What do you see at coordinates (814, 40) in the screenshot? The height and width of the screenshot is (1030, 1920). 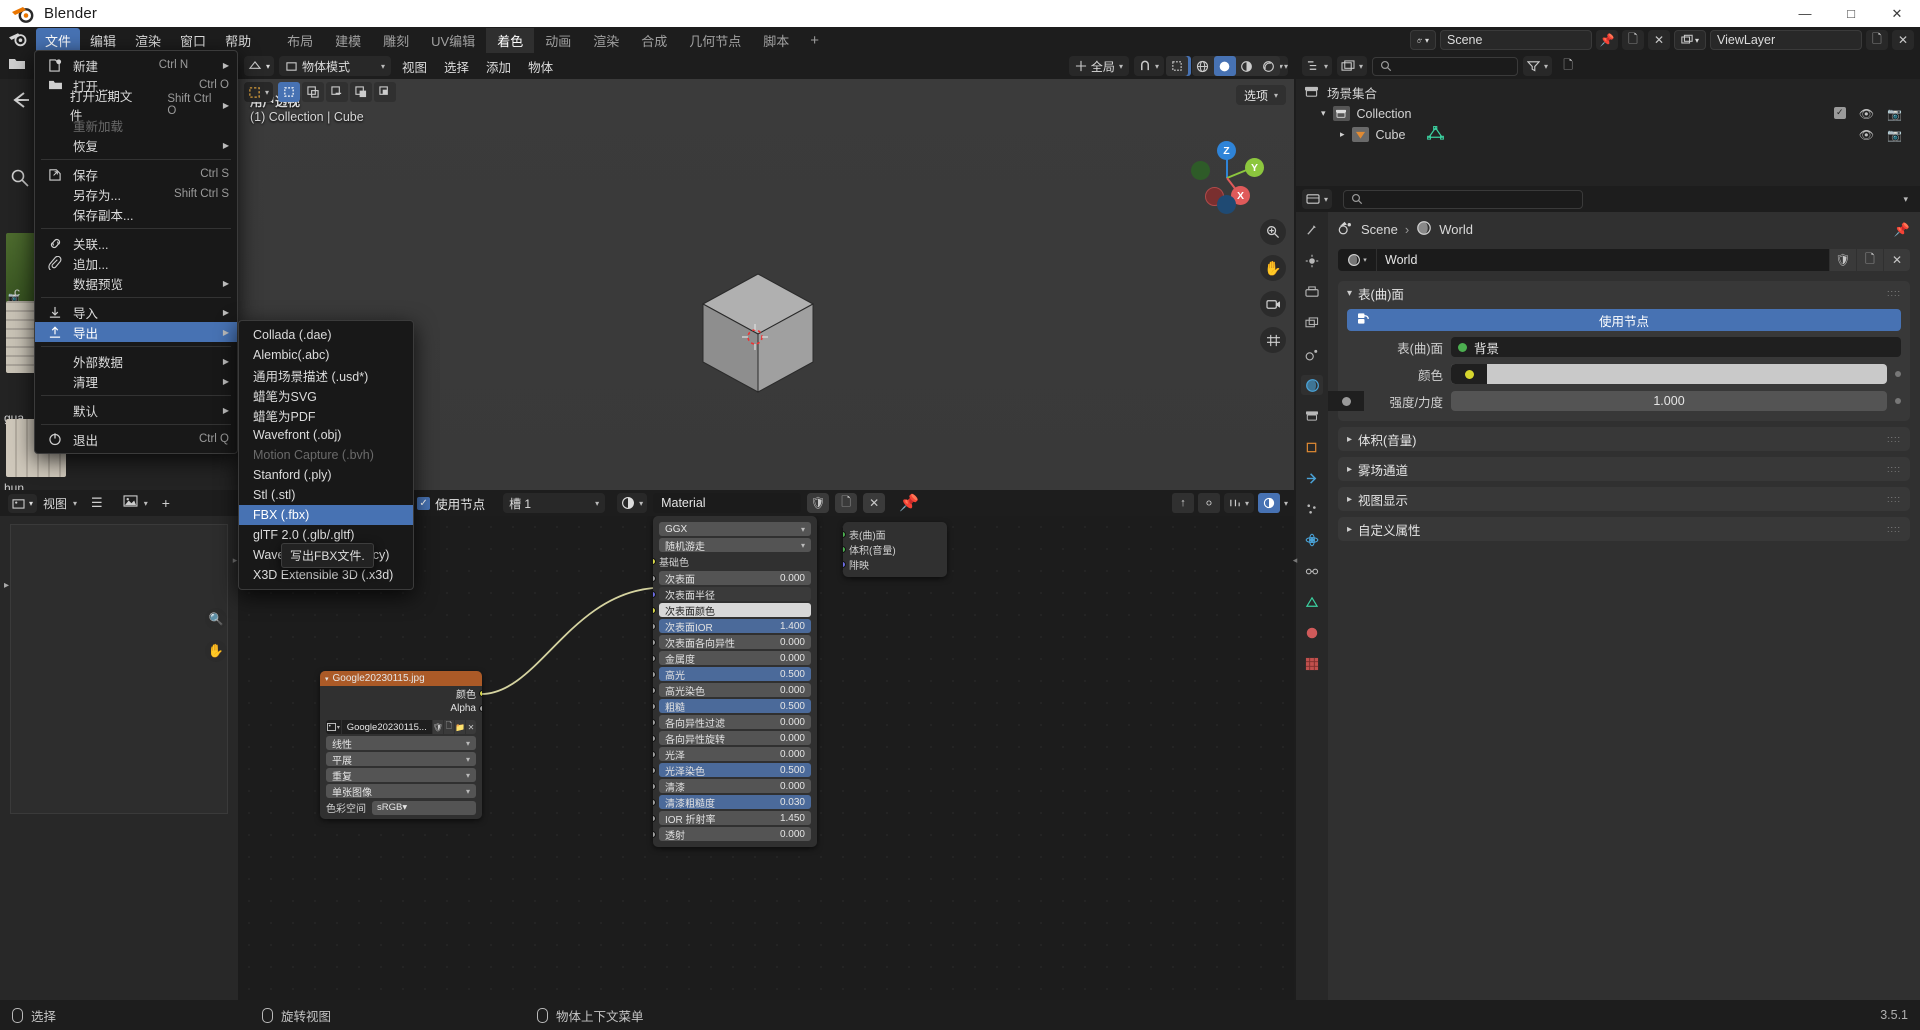 I see `add-workspace-button: +` at bounding box center [814, 40].